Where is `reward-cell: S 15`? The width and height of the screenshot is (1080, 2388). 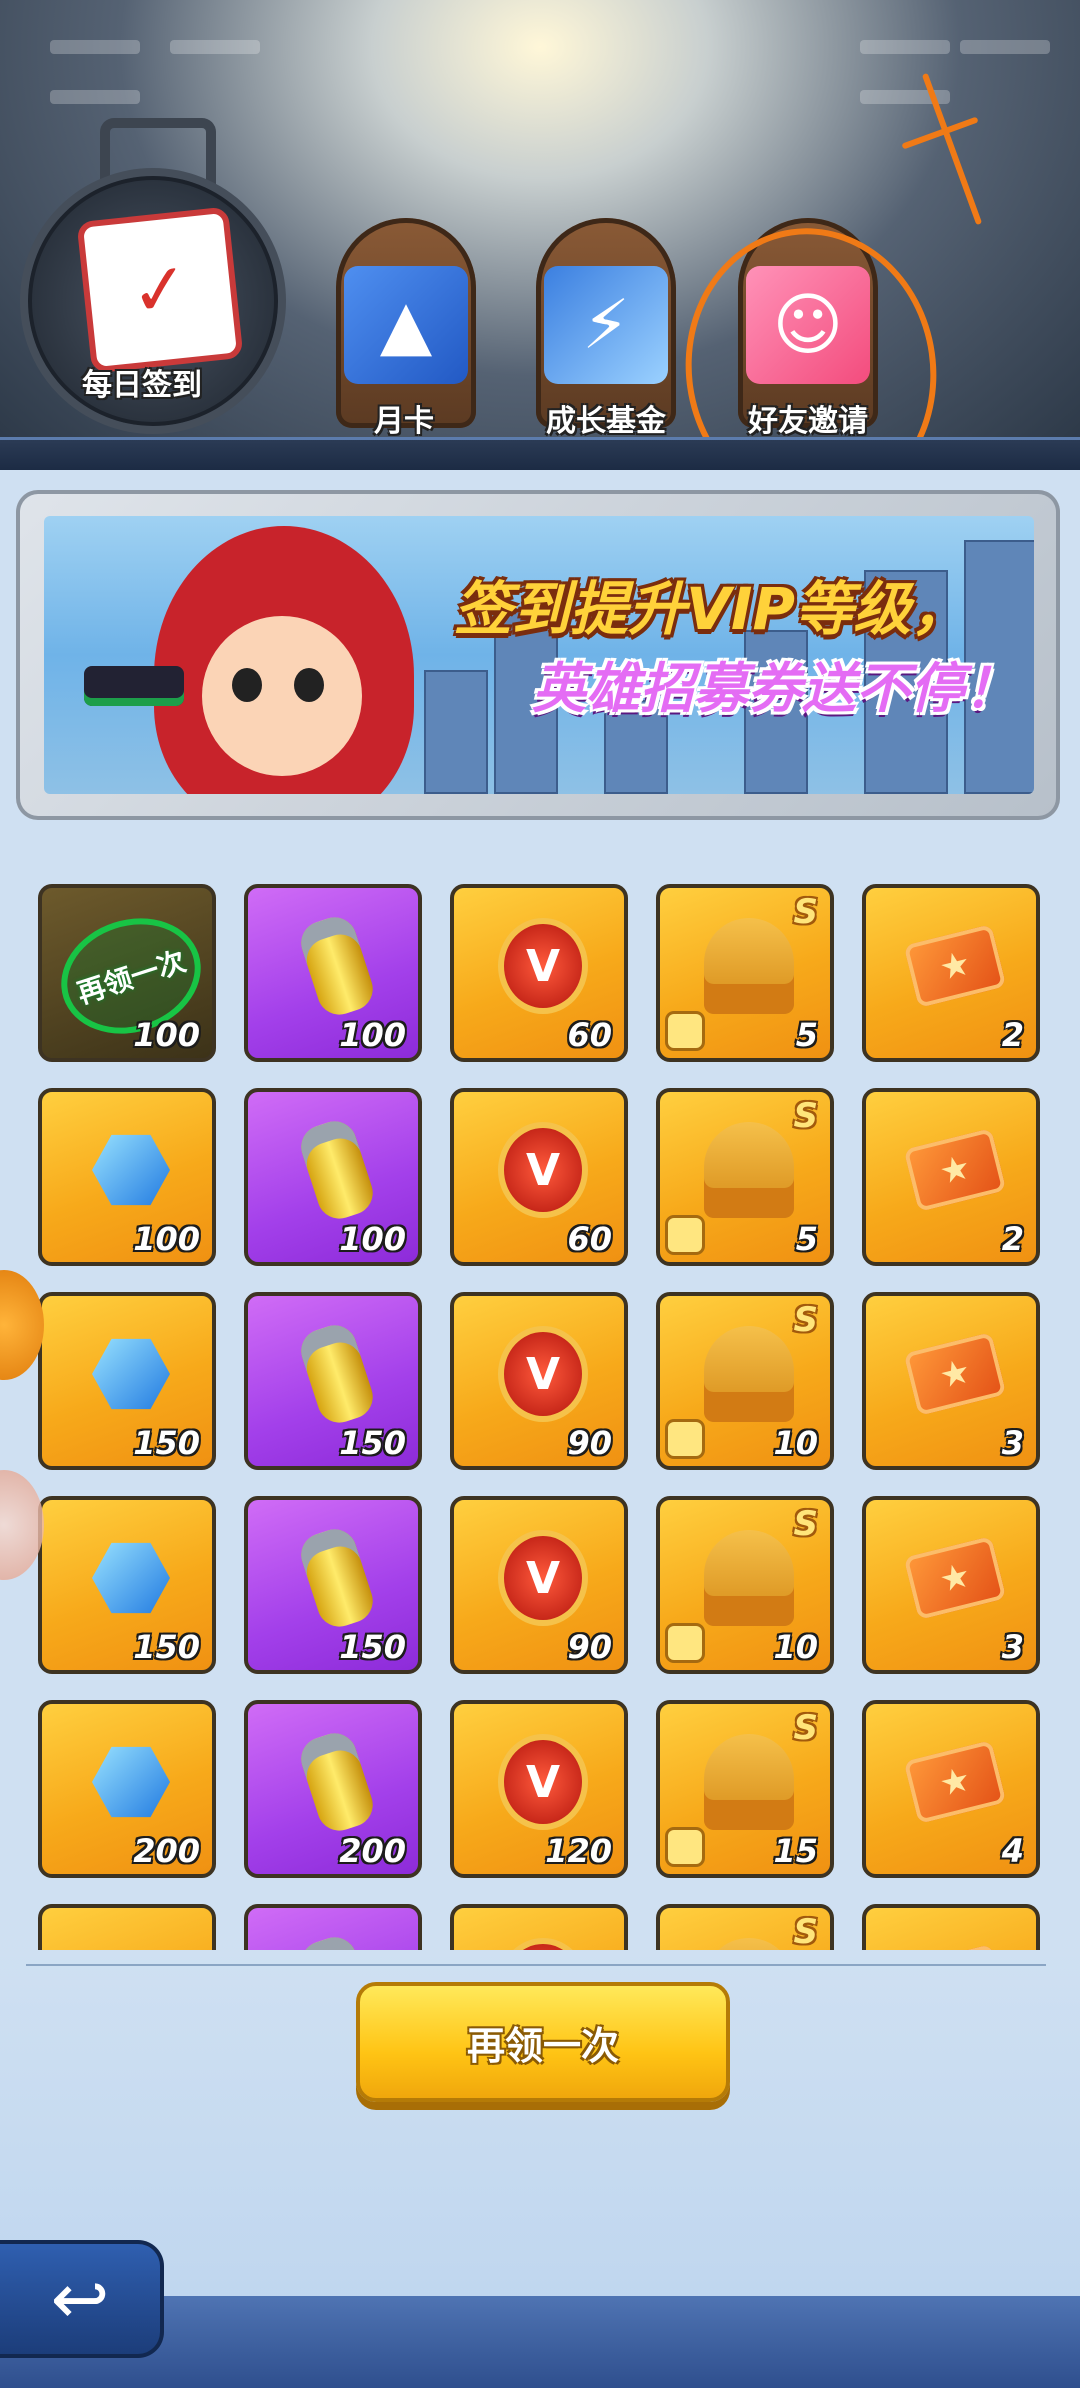
reward-cell: S 15 is located at coordinates (745, 1789).